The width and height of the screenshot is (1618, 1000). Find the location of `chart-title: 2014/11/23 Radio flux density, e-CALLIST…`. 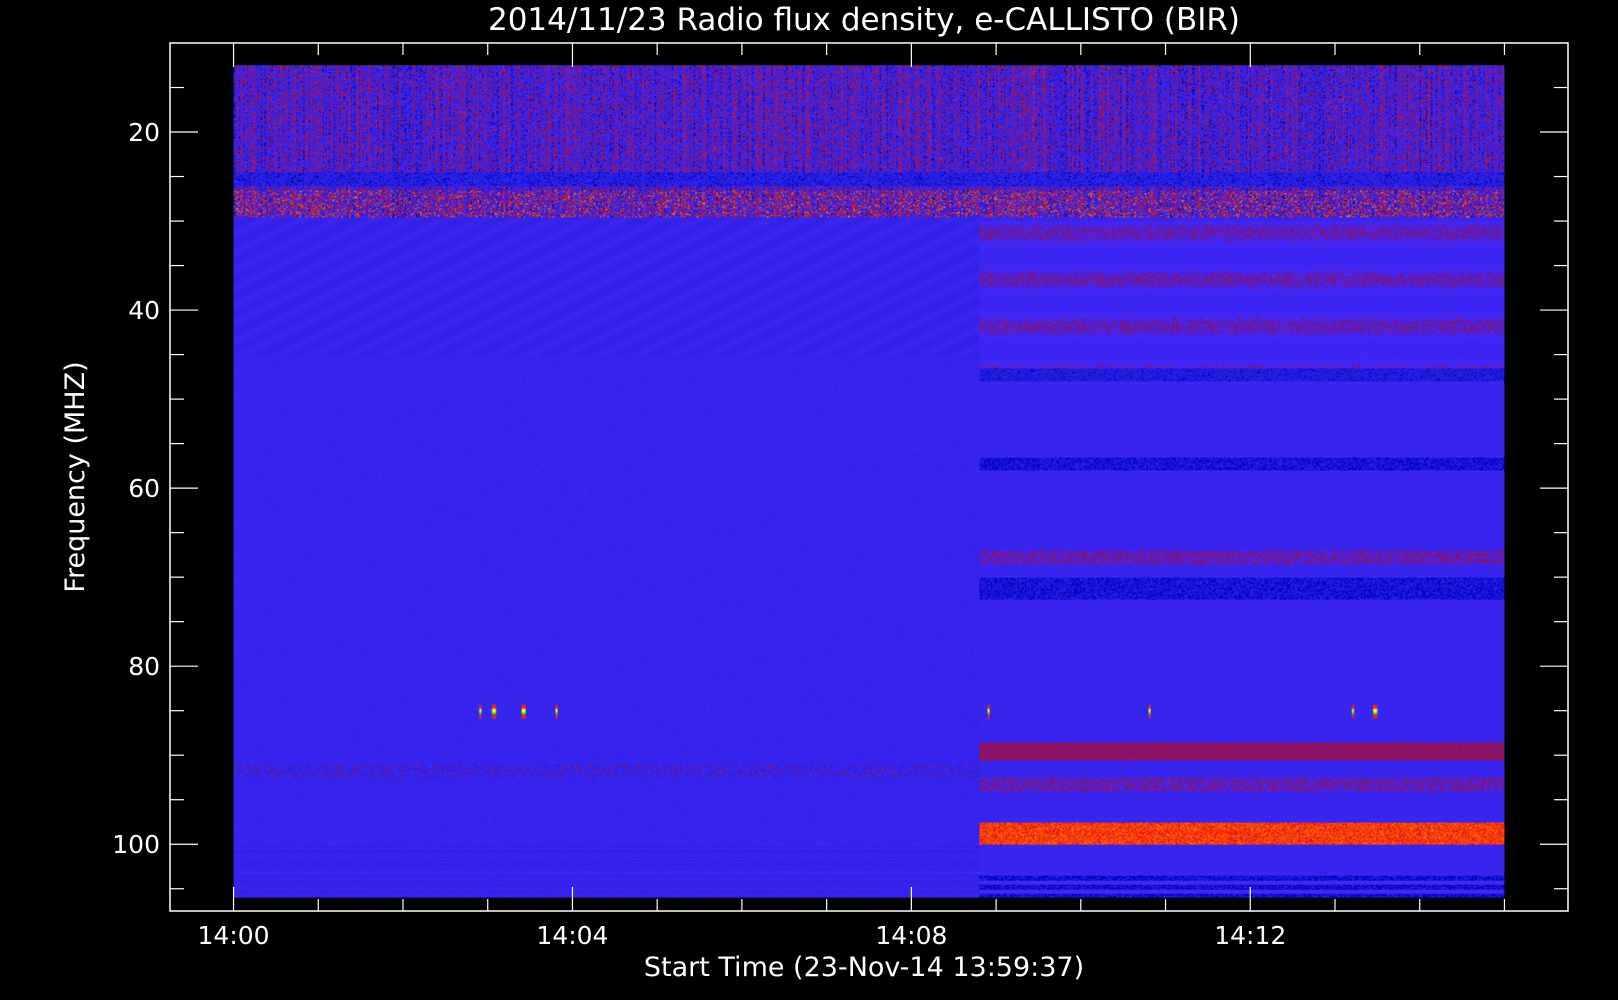

chart-title: 2014/11/23 Radio flux density, e-CALLIST… is located at coordinates (864, 20).